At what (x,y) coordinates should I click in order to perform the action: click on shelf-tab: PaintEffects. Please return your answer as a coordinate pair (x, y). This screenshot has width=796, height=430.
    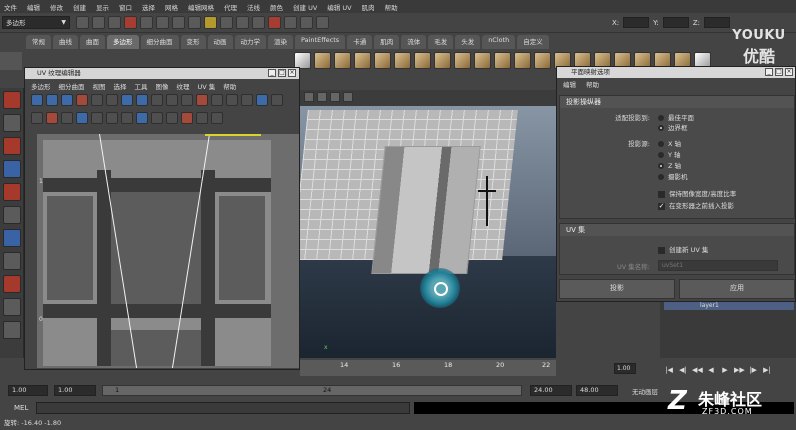
    Looking at the image, I should click on (320, 42).